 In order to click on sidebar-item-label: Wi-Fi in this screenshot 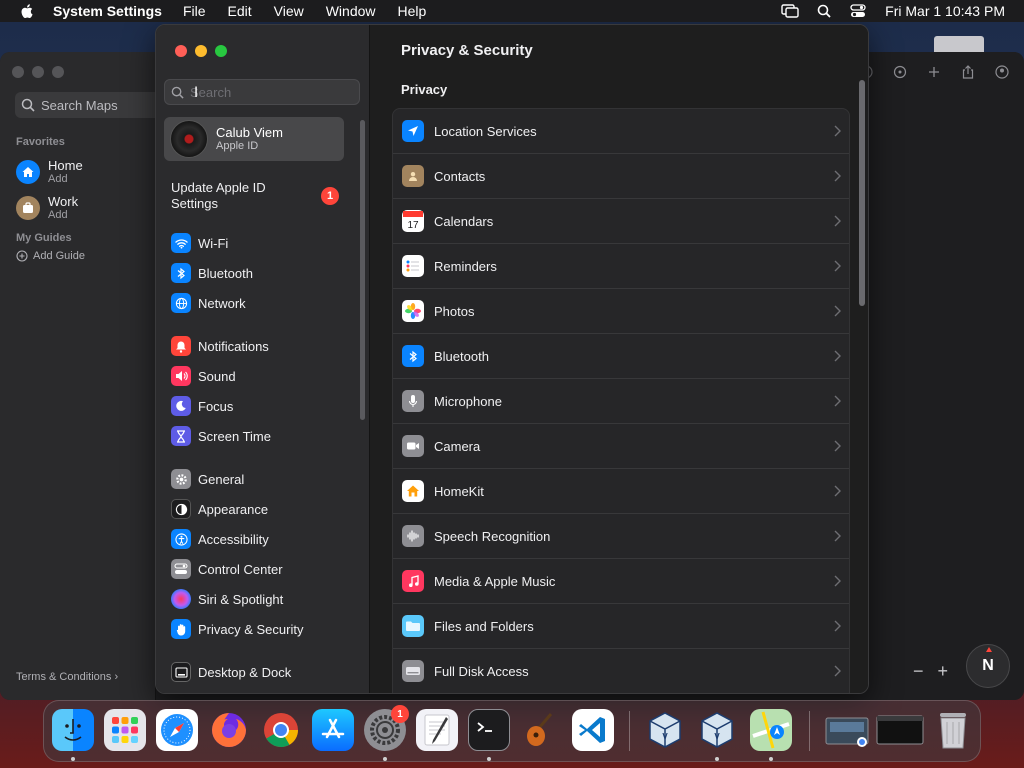, I will do `click(213, 243)`.